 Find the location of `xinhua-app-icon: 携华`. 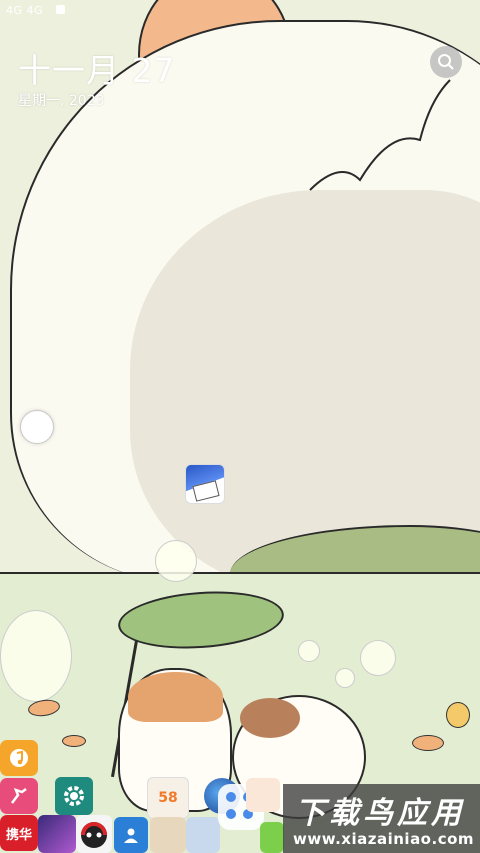

xinhua-app-icon: 携华 is located at coordinates (19, 833).